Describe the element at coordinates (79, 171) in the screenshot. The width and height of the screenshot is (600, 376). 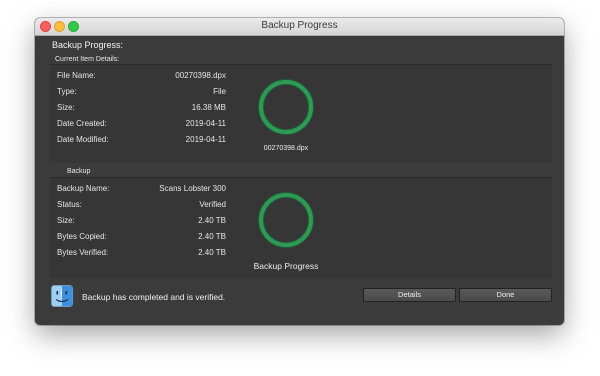
I see `backup-section-label: Backup` at that location.